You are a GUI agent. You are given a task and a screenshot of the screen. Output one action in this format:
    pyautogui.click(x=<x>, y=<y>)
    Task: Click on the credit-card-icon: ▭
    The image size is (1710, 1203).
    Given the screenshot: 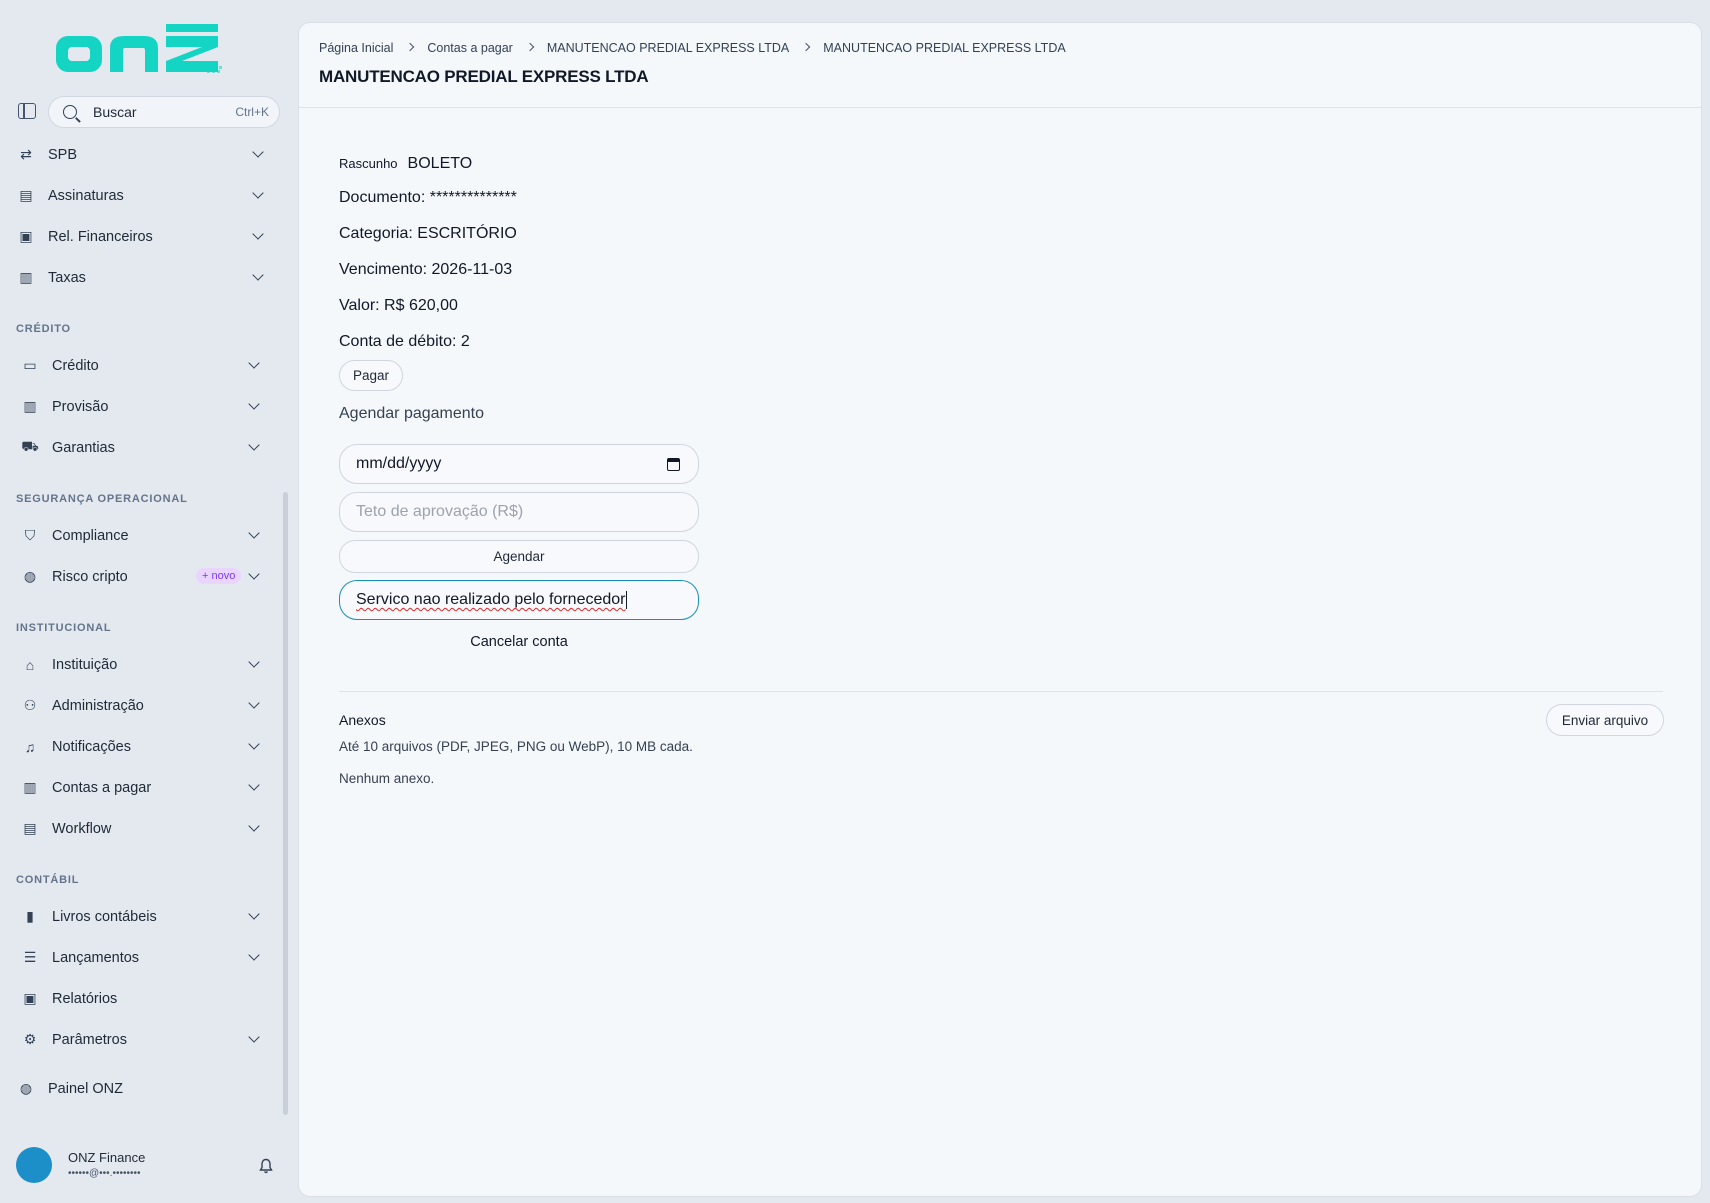 What is the action you would take?
    pyautogui.click(x=30, y=365)
    